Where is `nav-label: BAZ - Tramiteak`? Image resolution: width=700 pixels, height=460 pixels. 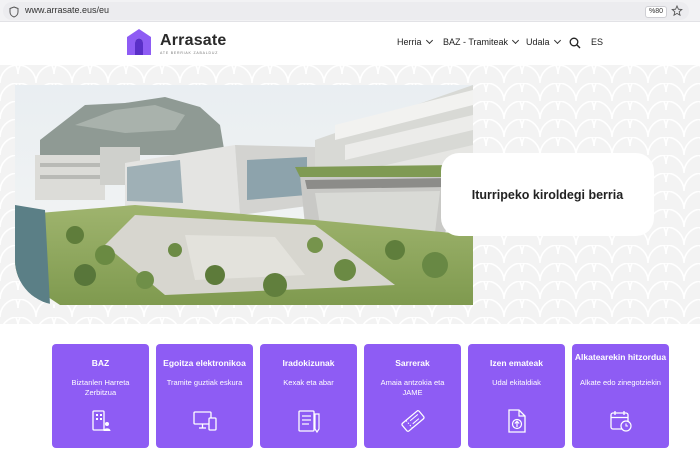
nav-label: BAZ - Tramiteak is located at coordinates (476, 42).